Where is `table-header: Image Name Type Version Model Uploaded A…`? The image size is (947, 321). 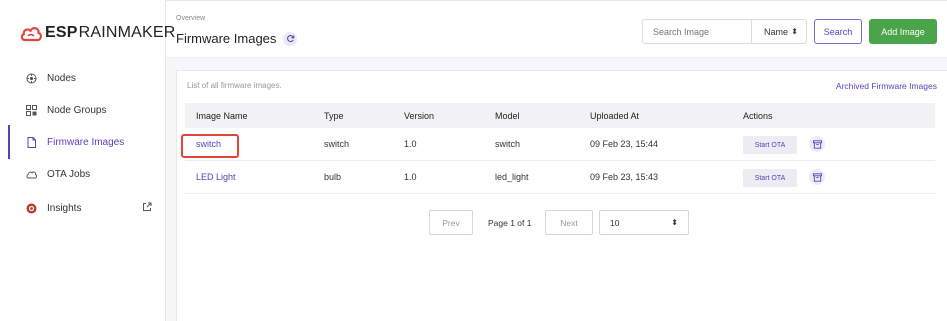
table-header: Image Name Type Version Model Uploaded A… is located at coordinates (560, 115).